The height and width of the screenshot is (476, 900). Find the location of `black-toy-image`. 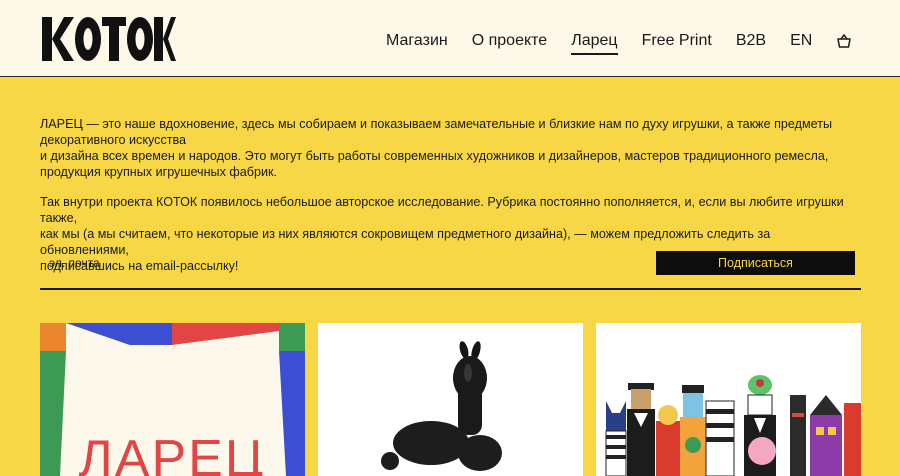

black-toy-image is located at coordinates (450, 399).